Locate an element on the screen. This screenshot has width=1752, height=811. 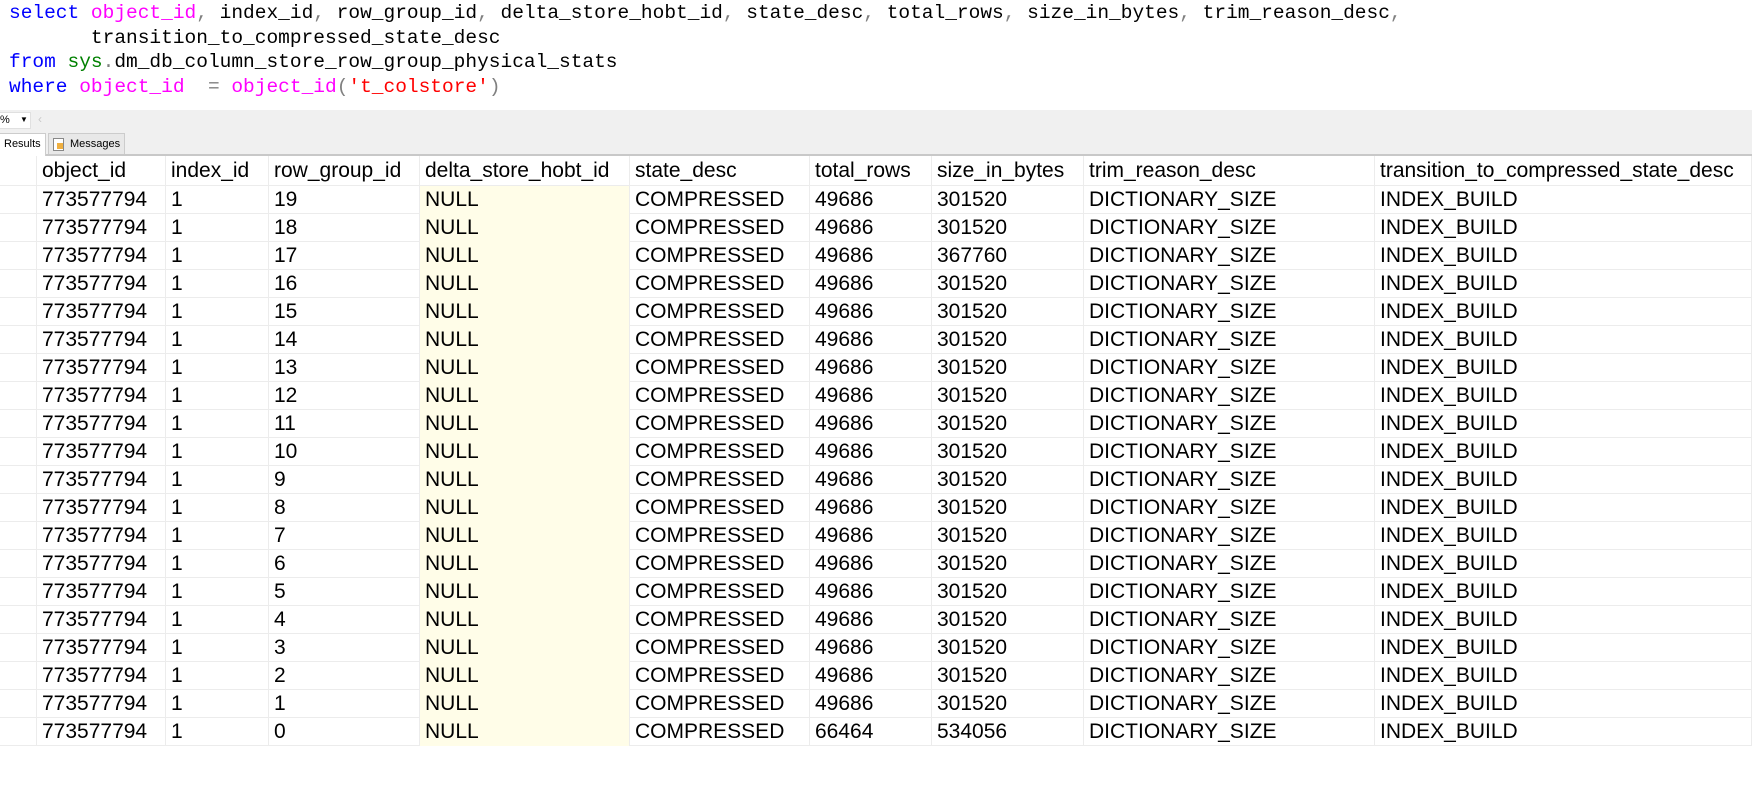
row-number: 4 is located at coordinates (18, 564).